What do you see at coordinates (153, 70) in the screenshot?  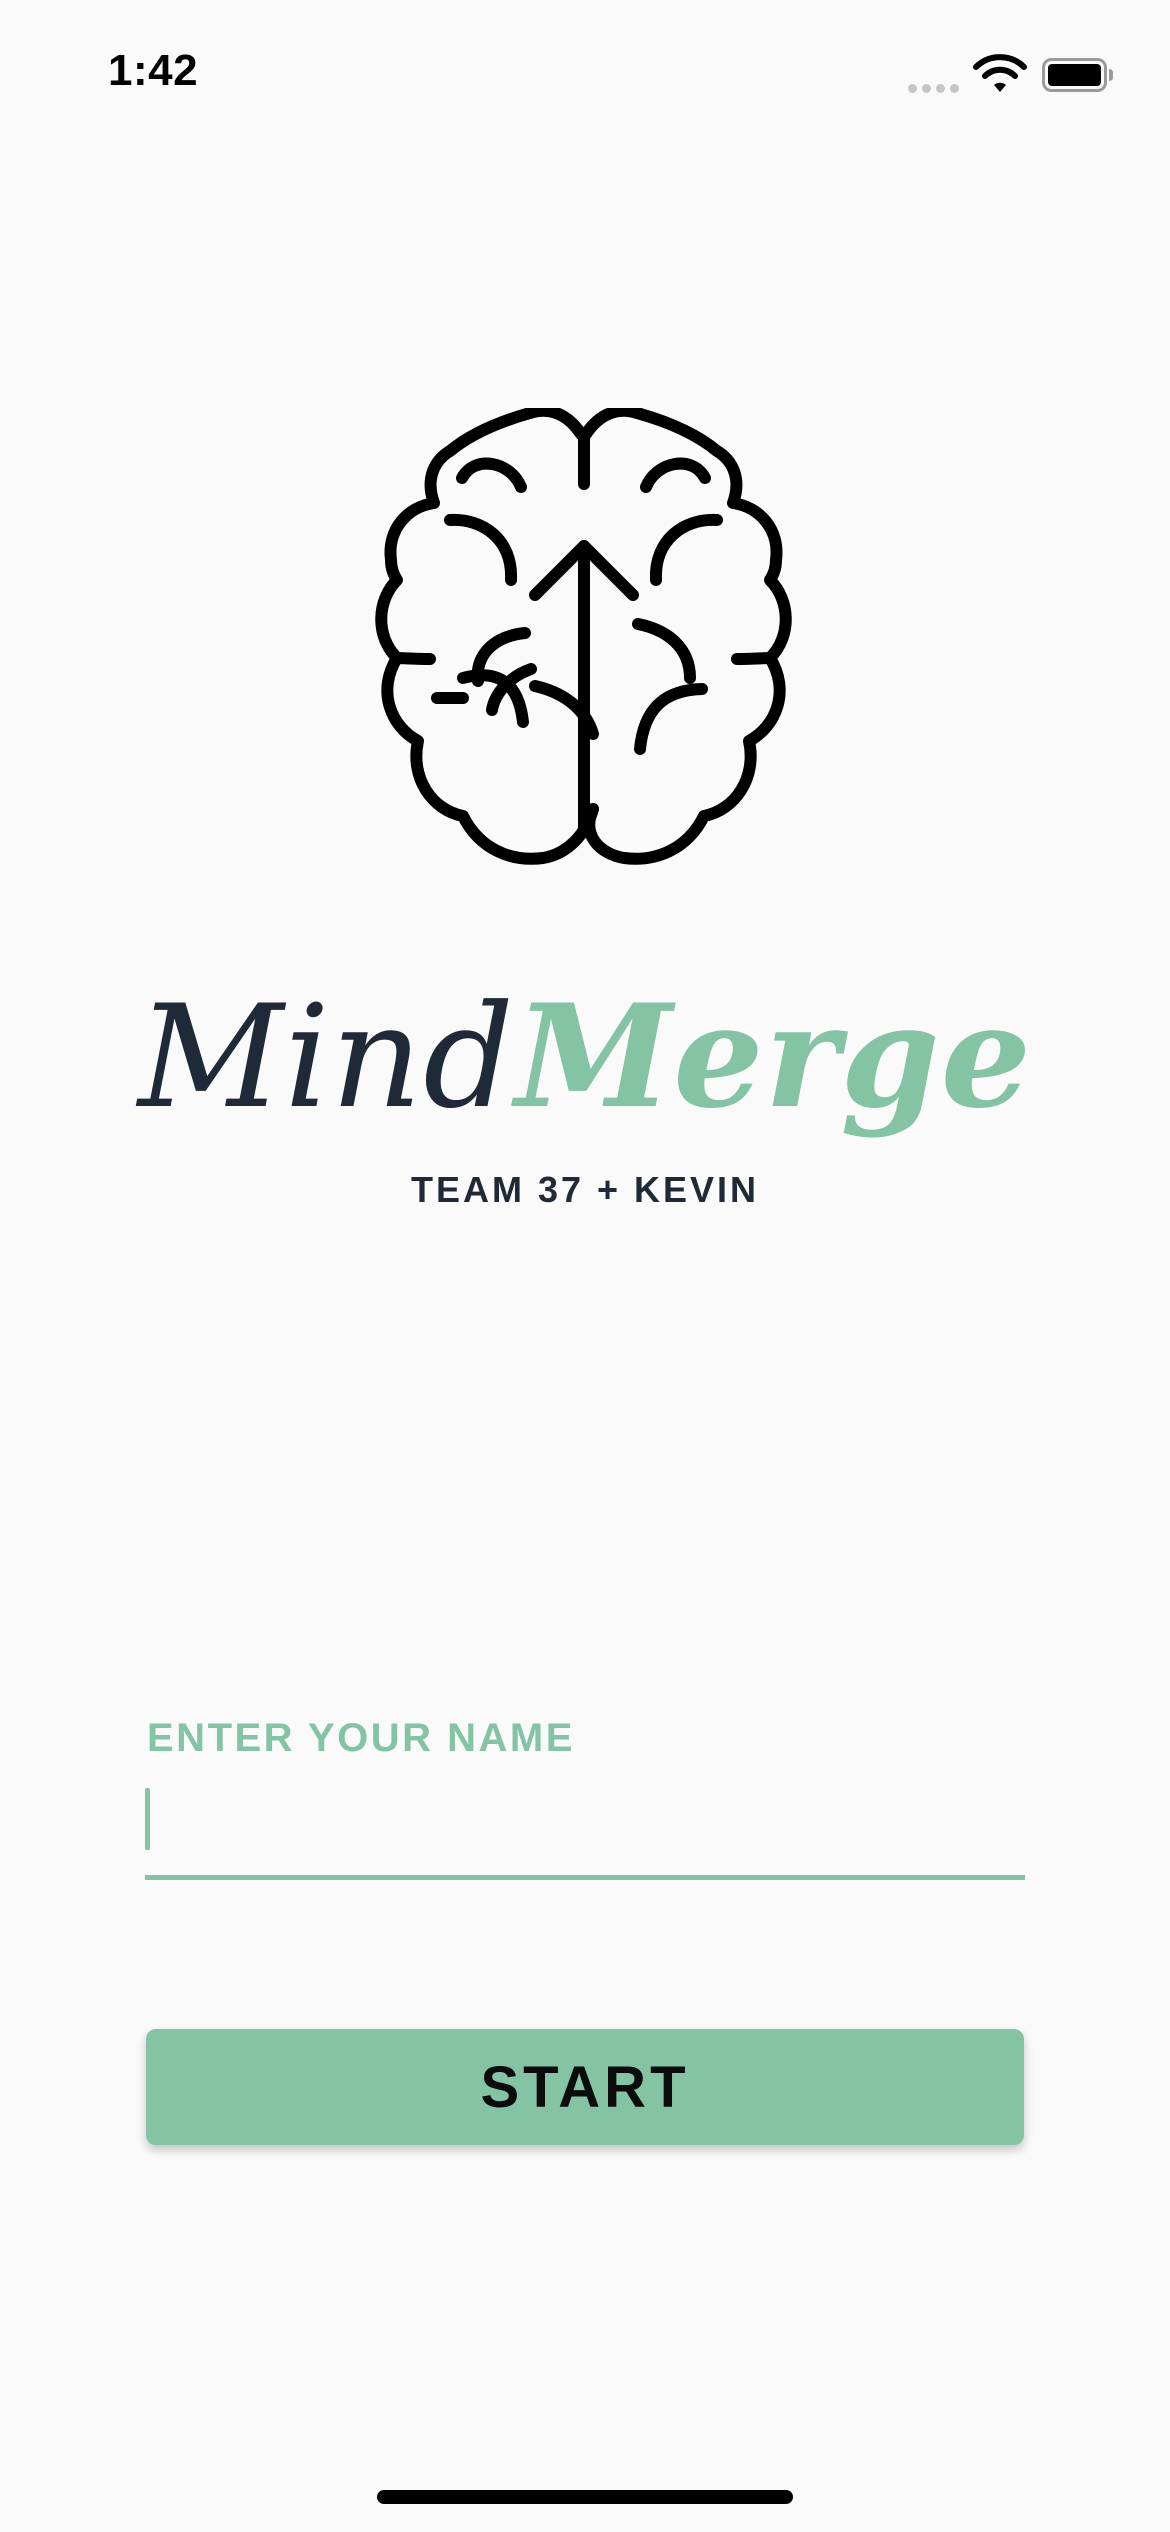 I see `status-time: 1:42` at bounding box center [153, 70].